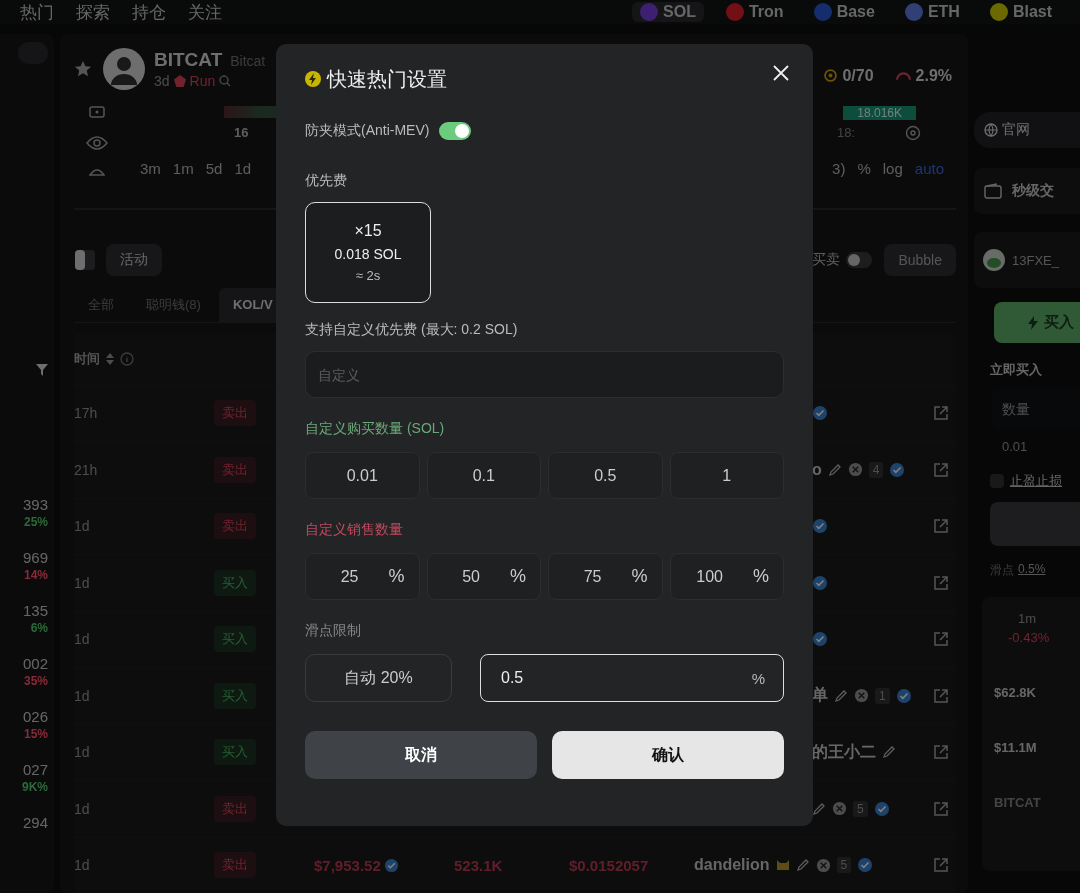  I want to click on stat-value: 0/70, so click(849, 75).